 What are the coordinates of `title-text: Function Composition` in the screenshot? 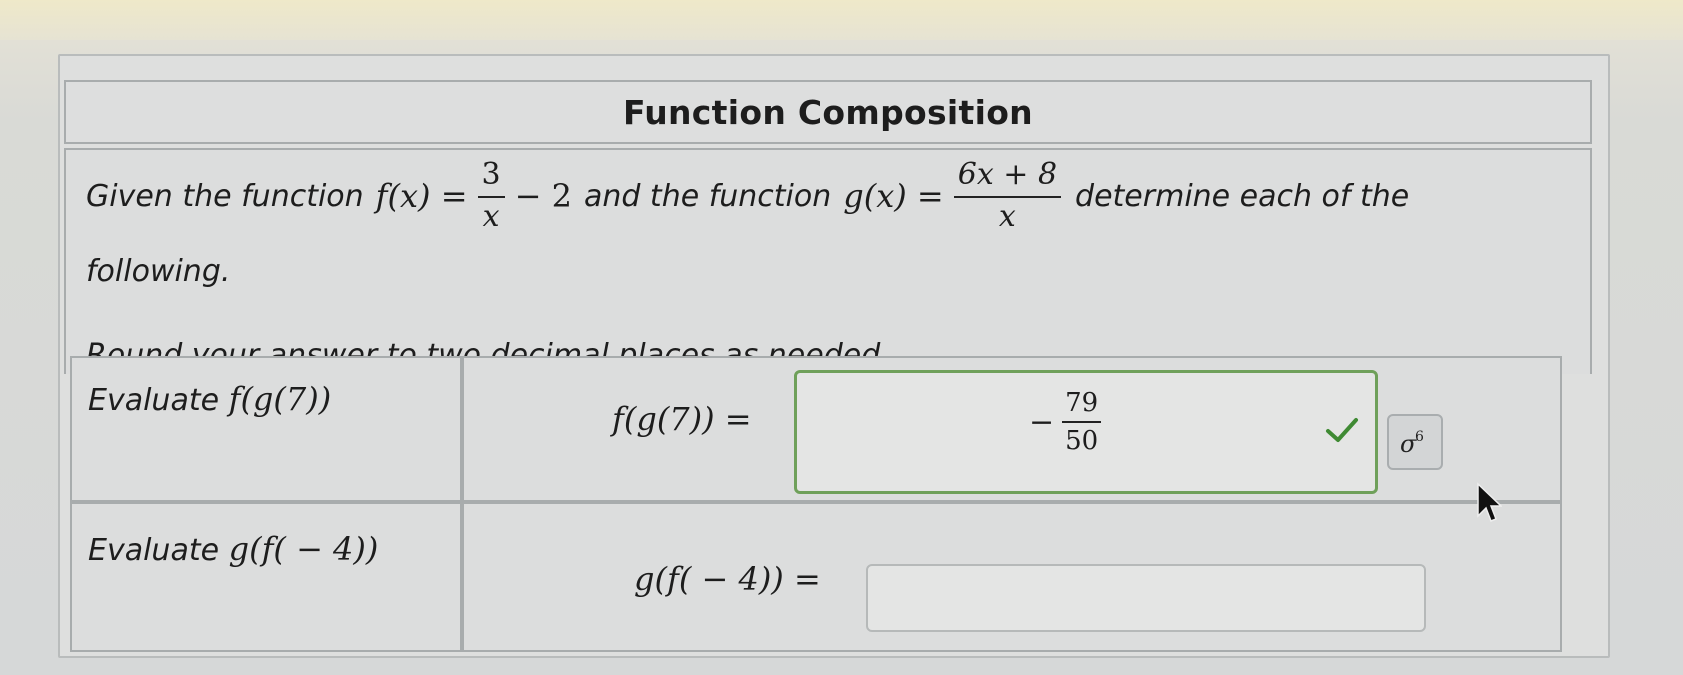 It's located at (828, 112).